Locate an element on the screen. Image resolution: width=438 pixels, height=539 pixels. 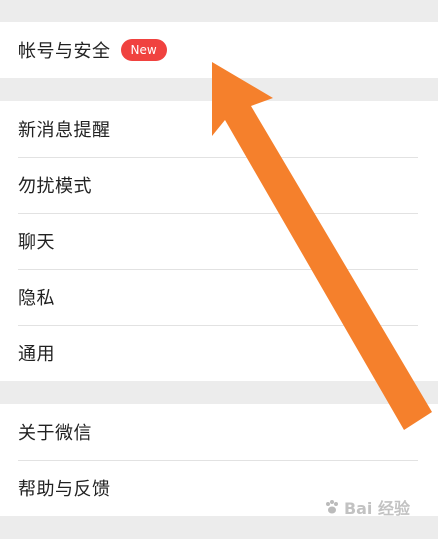
settings-row-general: 通用 is located at coordinates (219, 353).